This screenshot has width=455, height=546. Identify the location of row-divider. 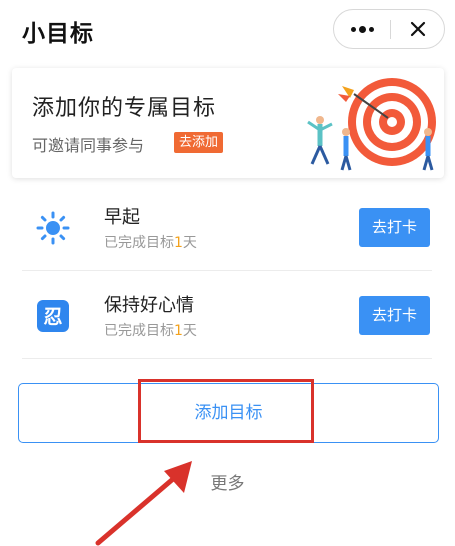
(227, 358).